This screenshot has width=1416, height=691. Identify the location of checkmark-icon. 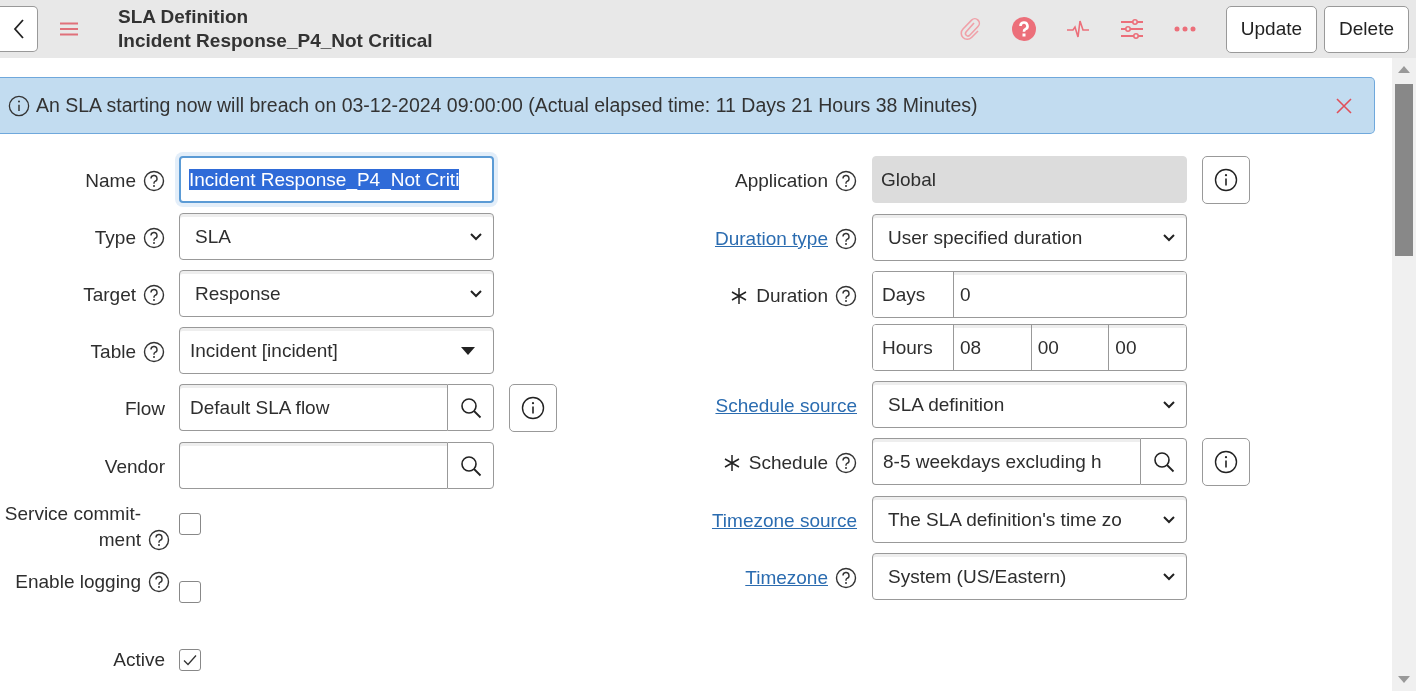
(190, 660).